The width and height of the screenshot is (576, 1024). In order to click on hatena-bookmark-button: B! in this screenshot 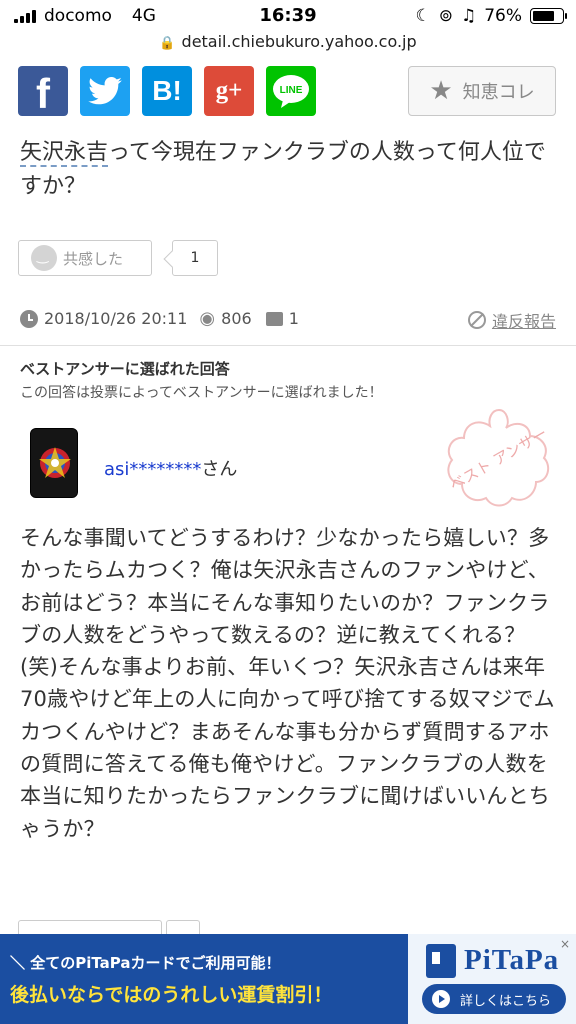, I will do `click(167, 91)`.